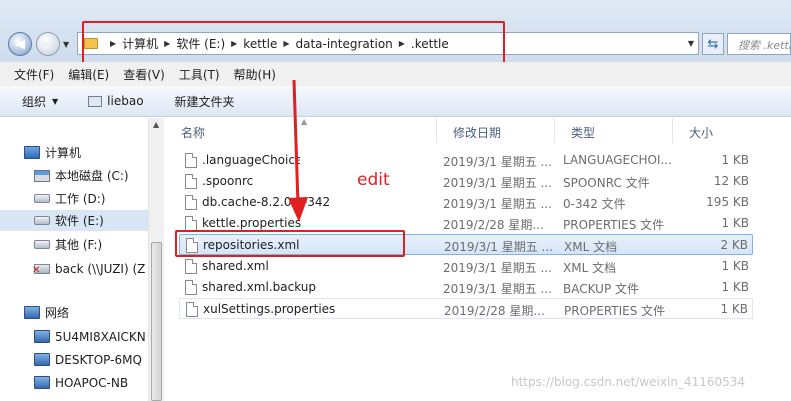  What do you see at coordinates (68, 244) in the screenshot?
I see `sidebar-item-drive-f: 其他 (F:)` at bounding box center [68, 244].